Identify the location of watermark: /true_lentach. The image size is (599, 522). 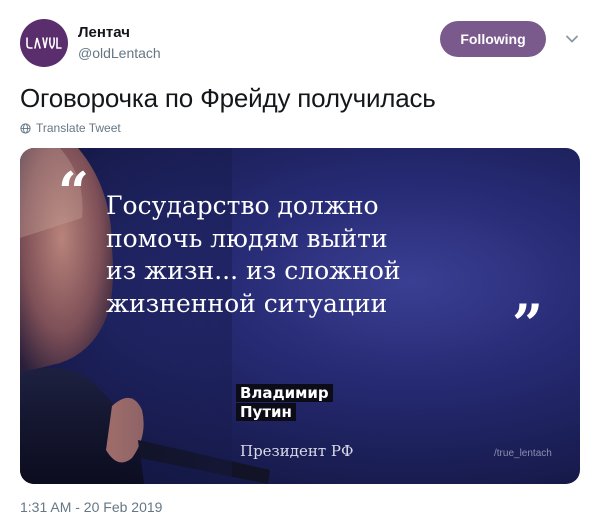
(523, 453).